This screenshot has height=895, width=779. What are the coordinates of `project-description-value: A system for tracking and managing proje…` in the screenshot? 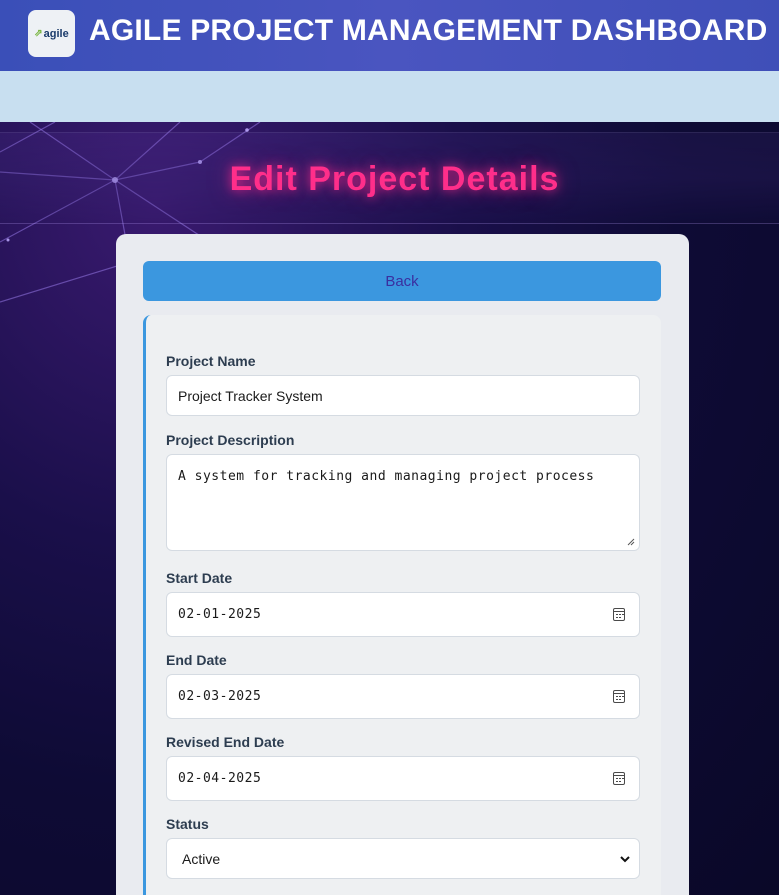 It's located at (386, 476).